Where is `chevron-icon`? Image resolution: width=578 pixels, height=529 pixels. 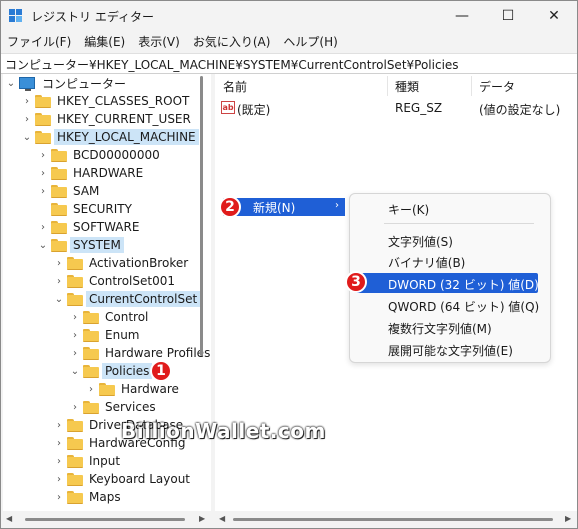 chevron-icon is located at coordinates (43, 209).